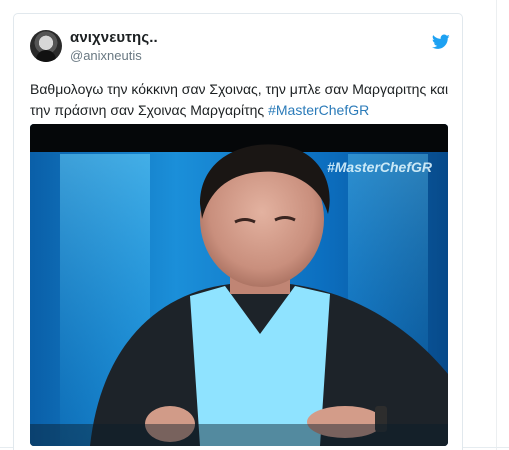  I want to click on media-watermark: #MasterChefGR, so click(379, 167).